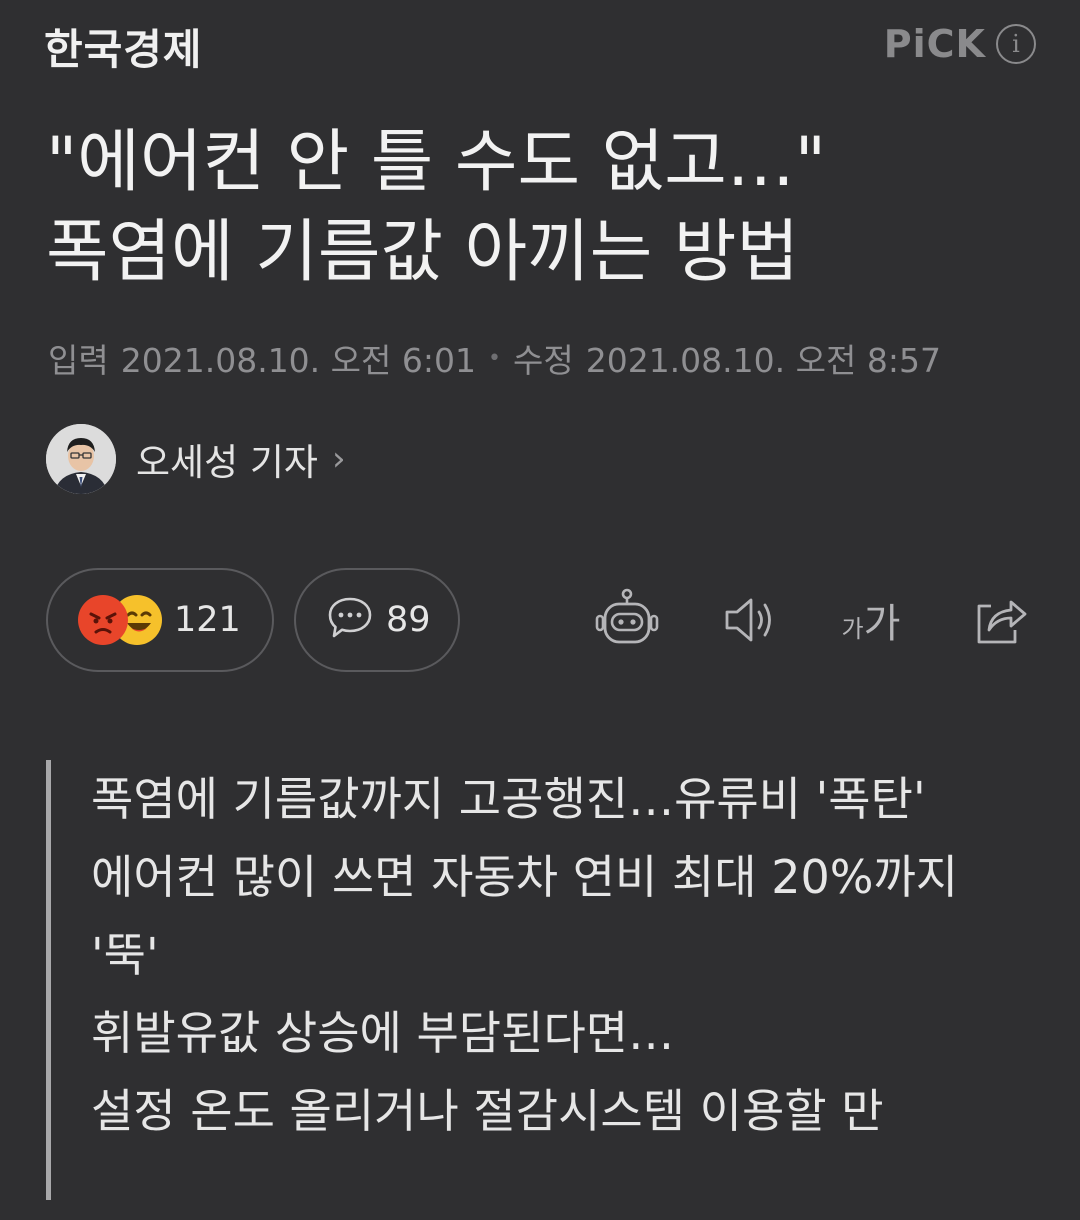  I want to click on chevron-right-icon: ›, so click(338, 459).